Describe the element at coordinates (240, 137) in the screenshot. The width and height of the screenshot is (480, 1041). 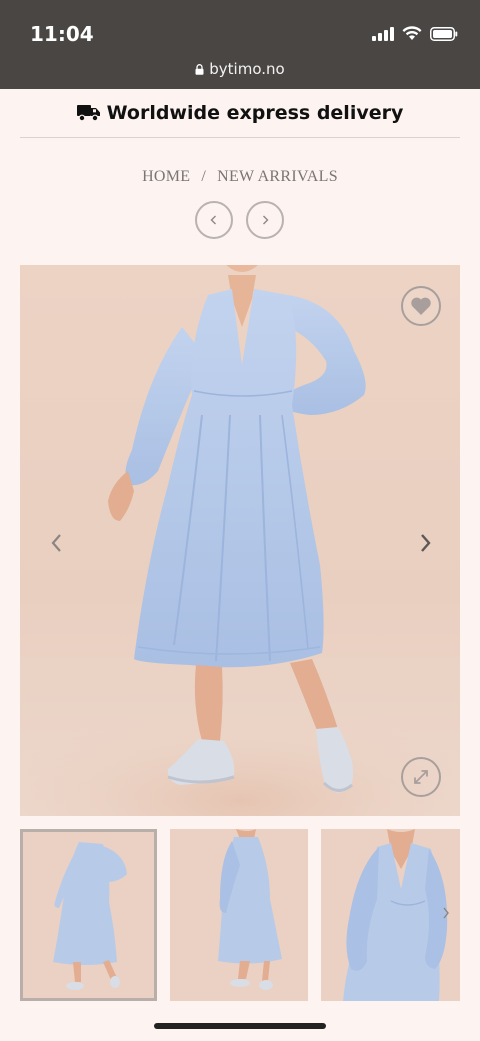
I see `divider` at that location.